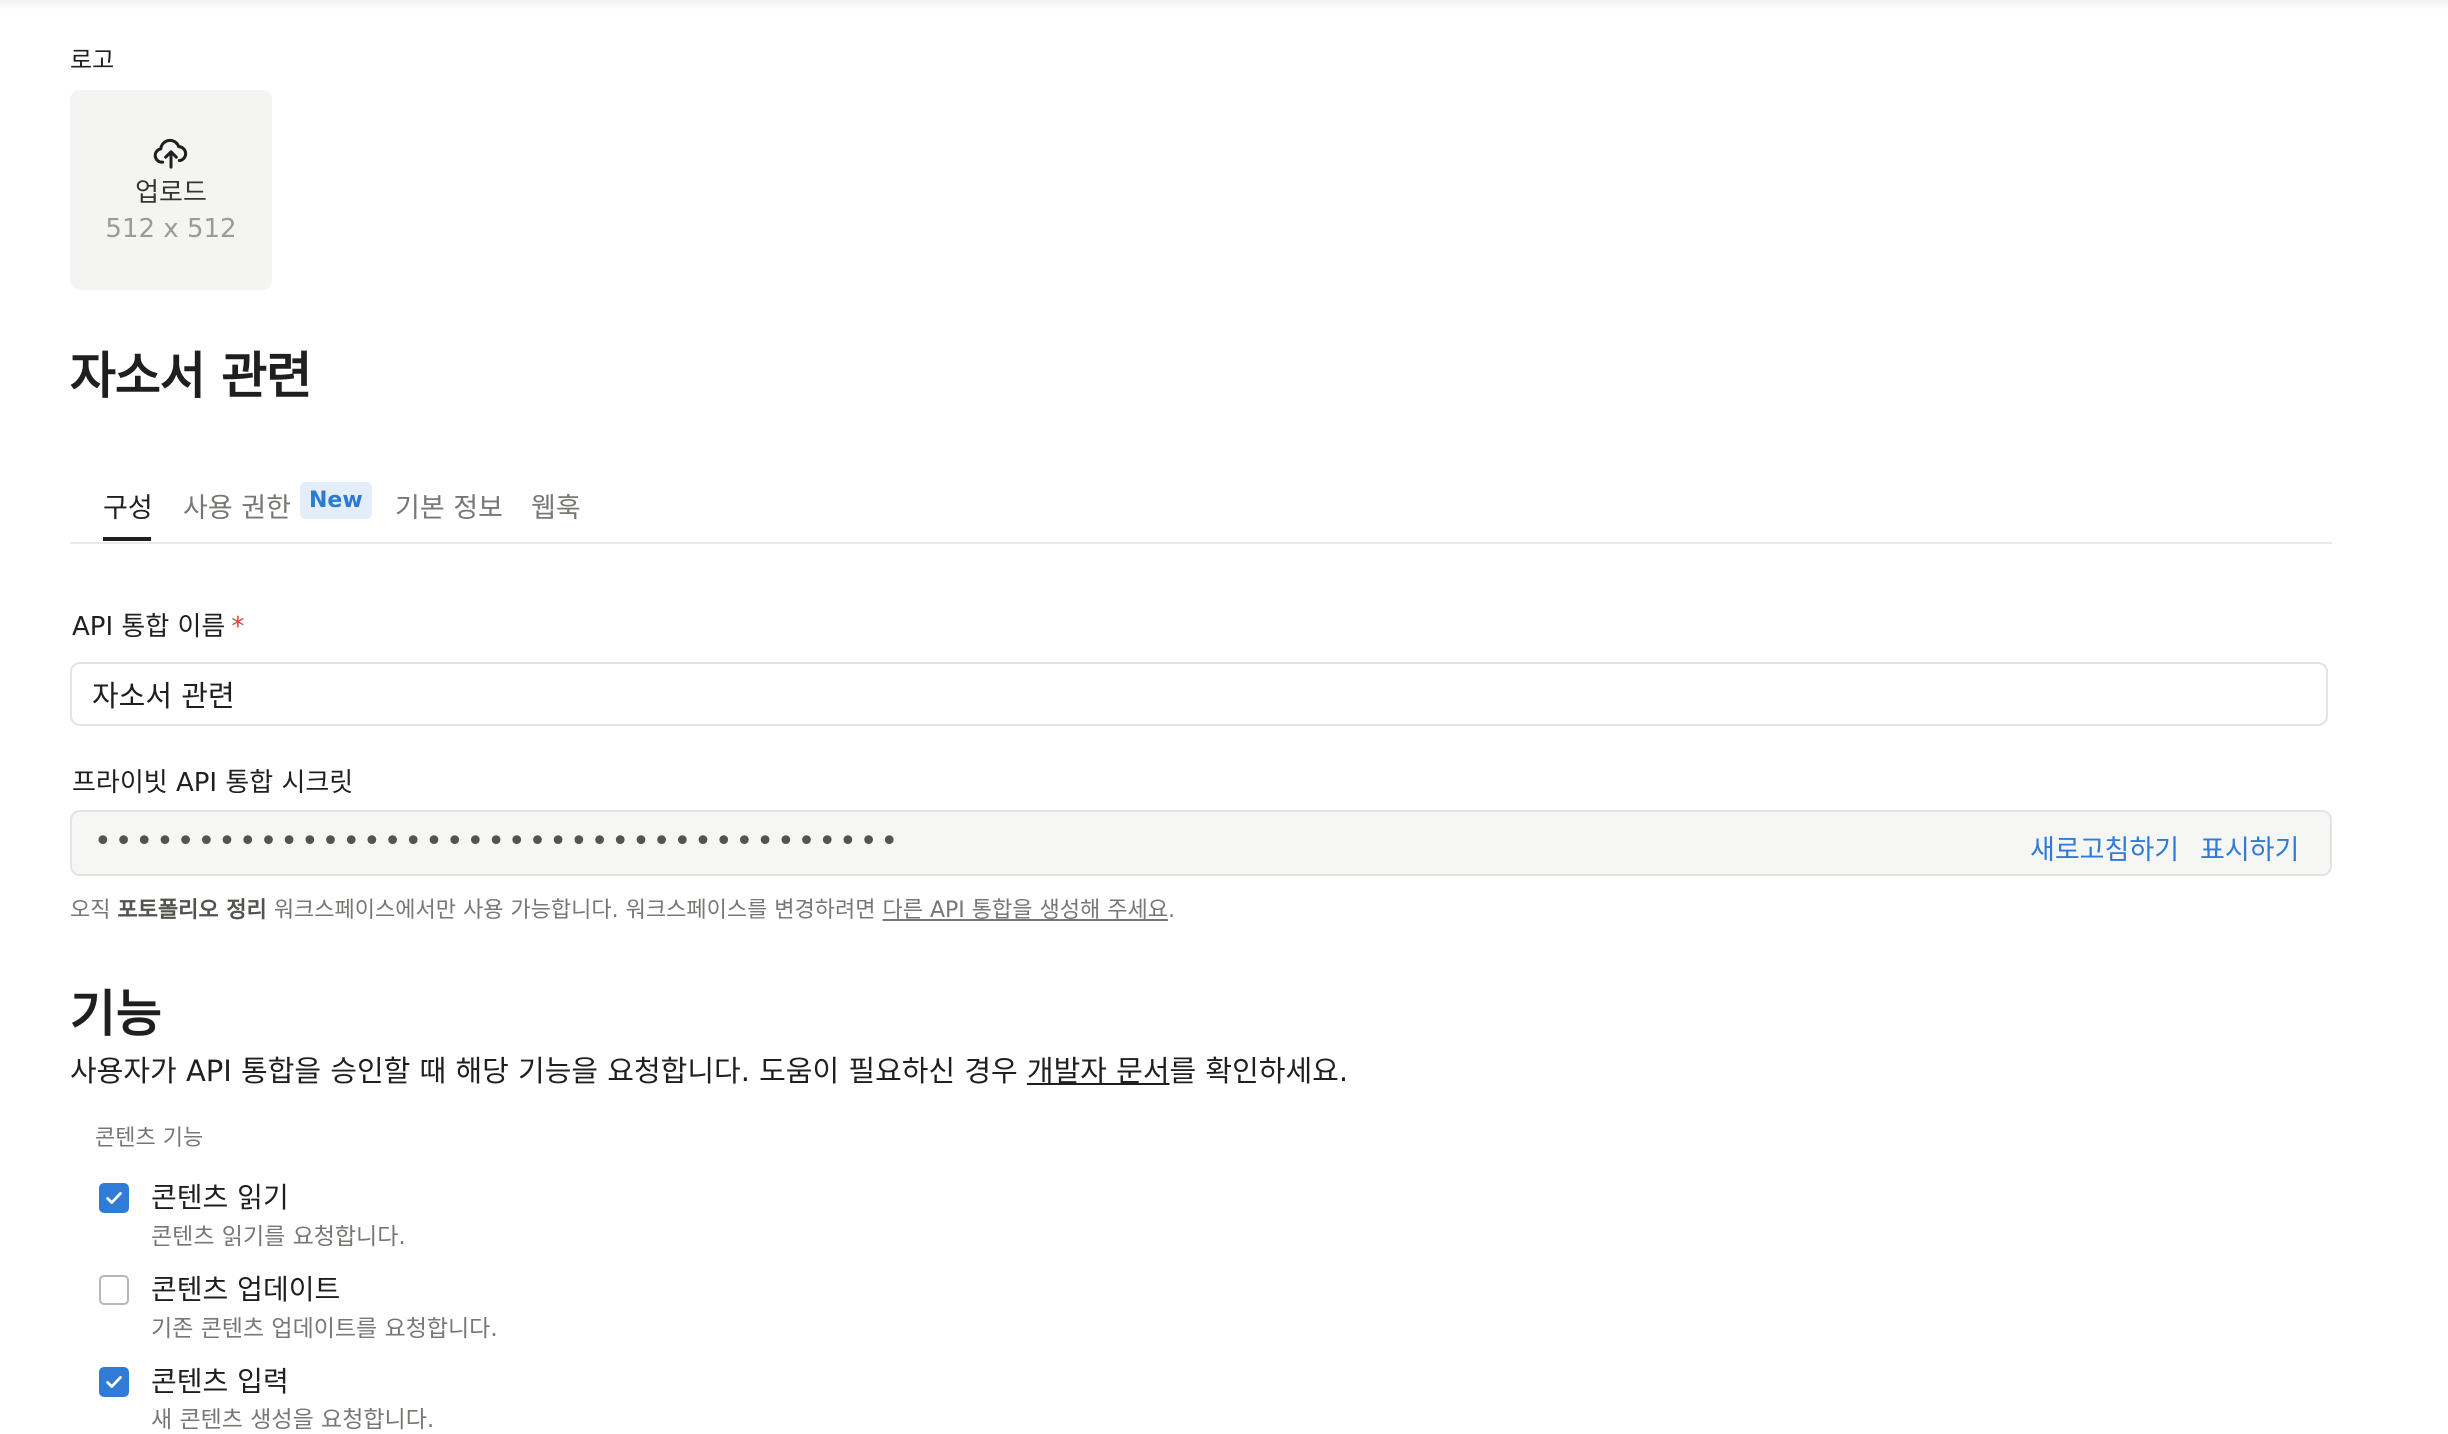  Describe the element at coordinates (237, 505) in the screenshot. I see `tab-permissions: 사용 권한` at that location.